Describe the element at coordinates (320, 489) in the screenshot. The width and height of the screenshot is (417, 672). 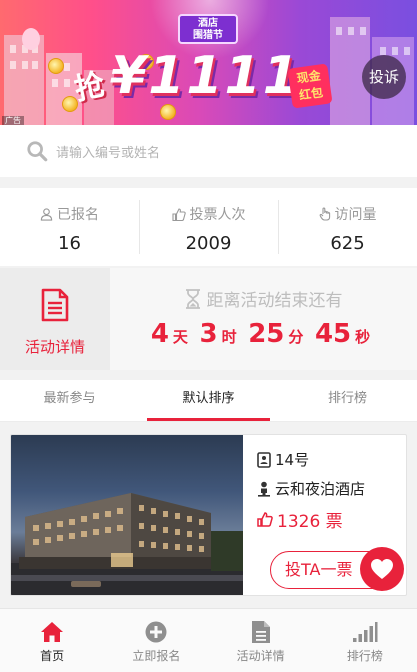
I see `entry-name: 云和夜泊酒店` at that location.